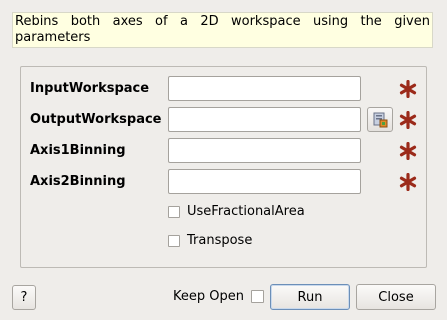  I want to click on transpose-checkbox: Transpose, so click(210, 240).